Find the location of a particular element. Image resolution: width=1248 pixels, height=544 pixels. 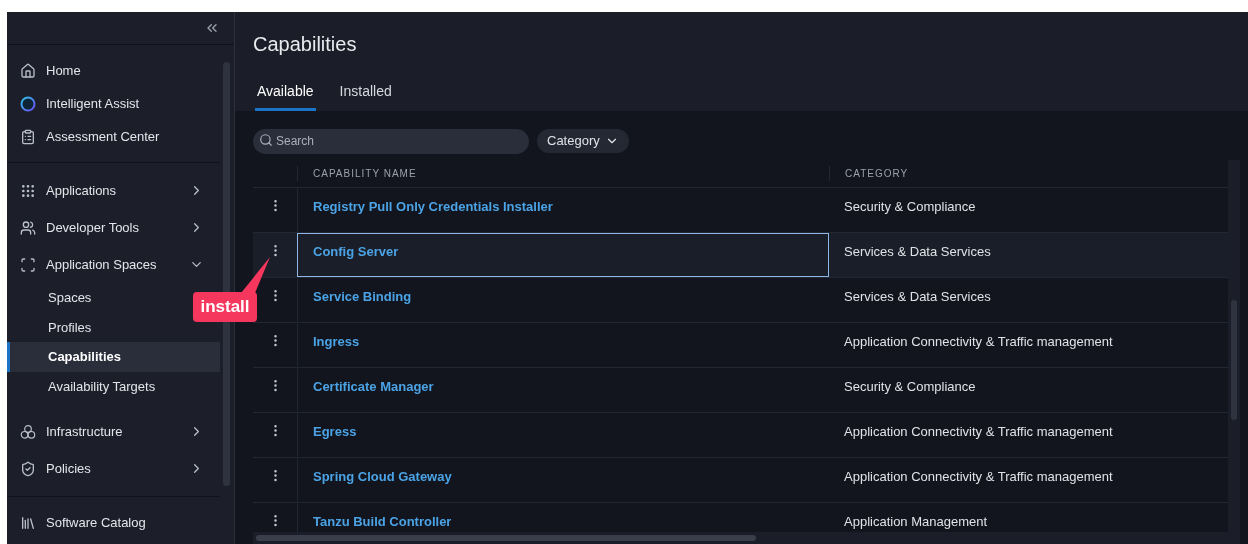

shield-icon is located at coordinates (28, 468).